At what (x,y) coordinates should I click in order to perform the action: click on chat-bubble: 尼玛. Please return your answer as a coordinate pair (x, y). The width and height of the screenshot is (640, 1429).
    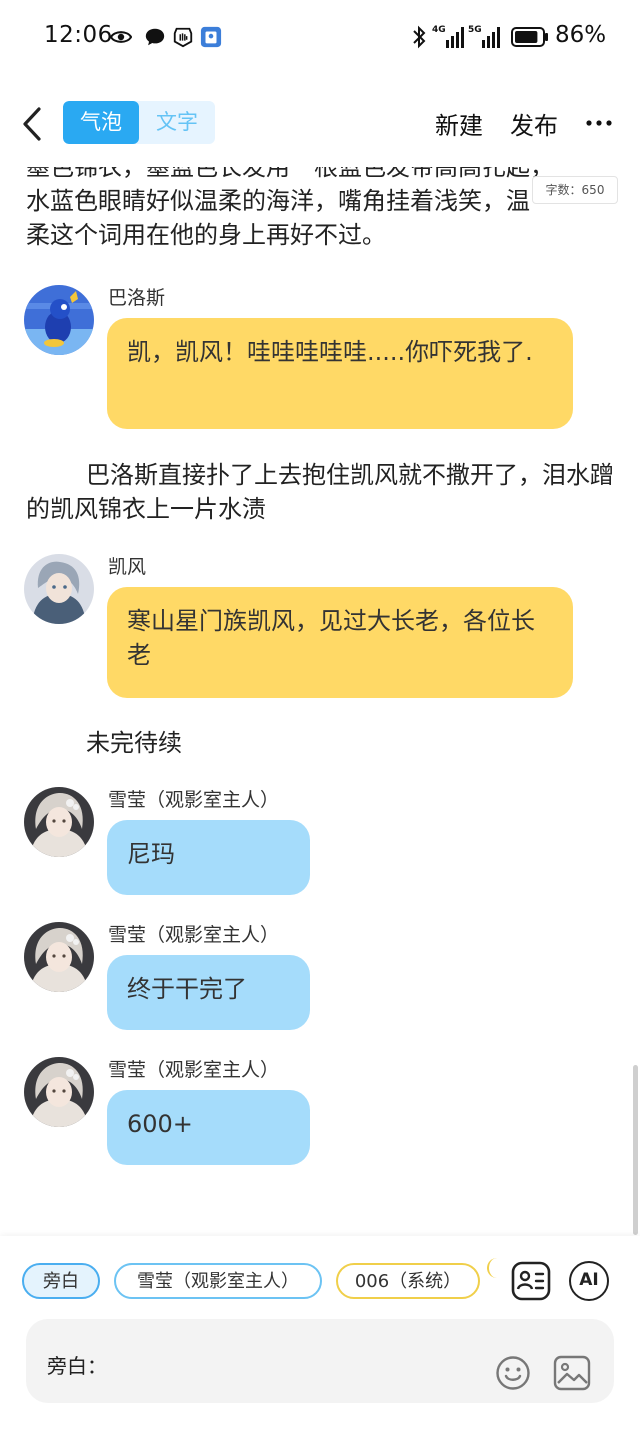
    Looking at the image, I should click on (208, 857).